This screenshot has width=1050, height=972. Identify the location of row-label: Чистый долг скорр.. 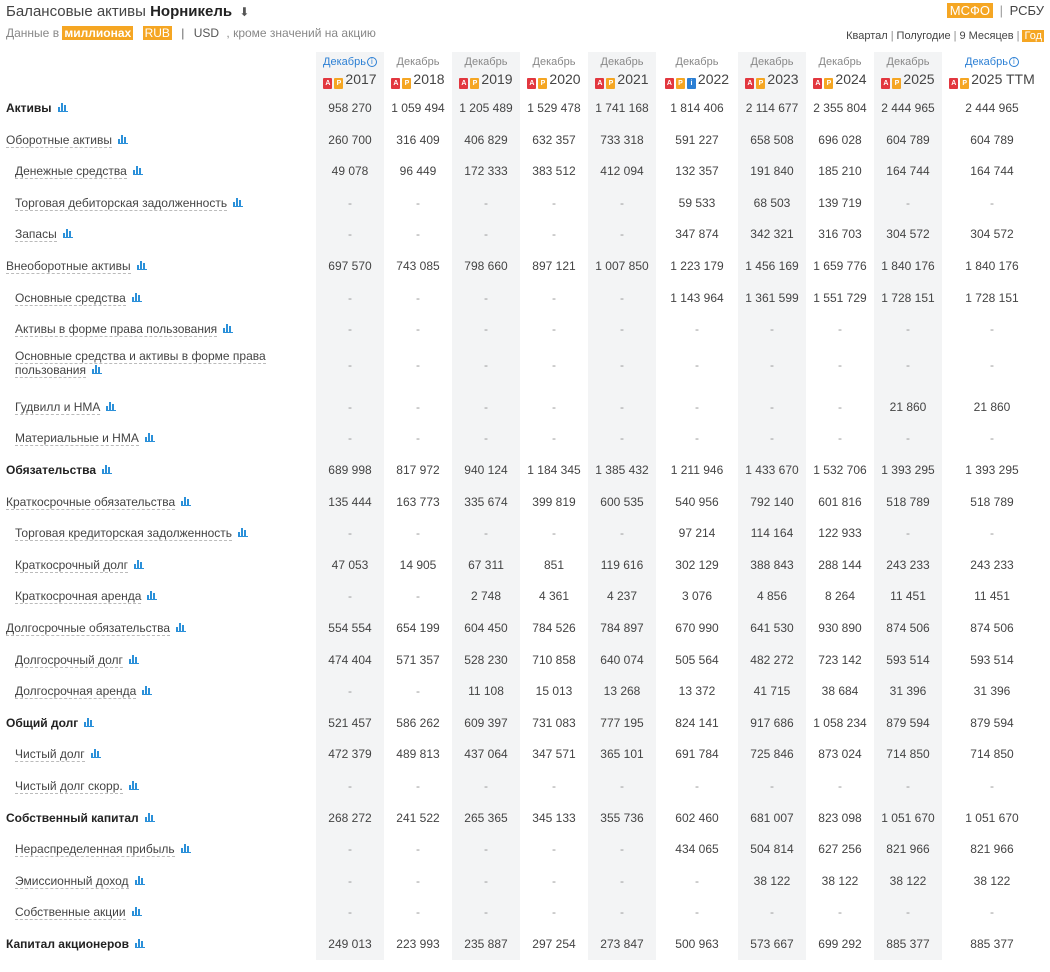
(77, 786).